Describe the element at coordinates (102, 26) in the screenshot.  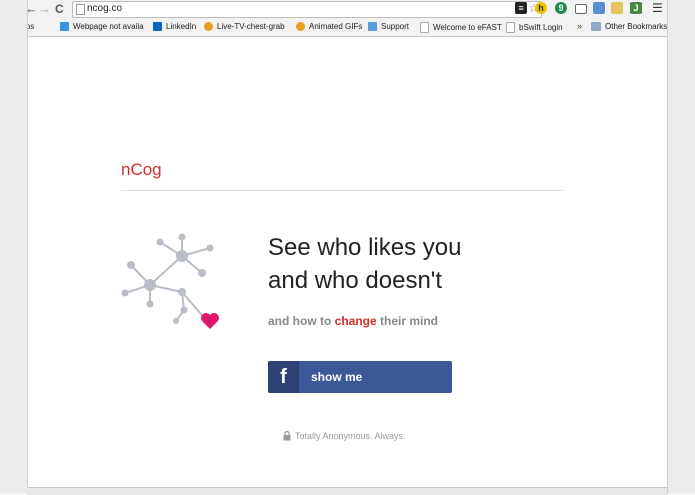
I see `bookmark-webpage: Webpage not availa` at that location.